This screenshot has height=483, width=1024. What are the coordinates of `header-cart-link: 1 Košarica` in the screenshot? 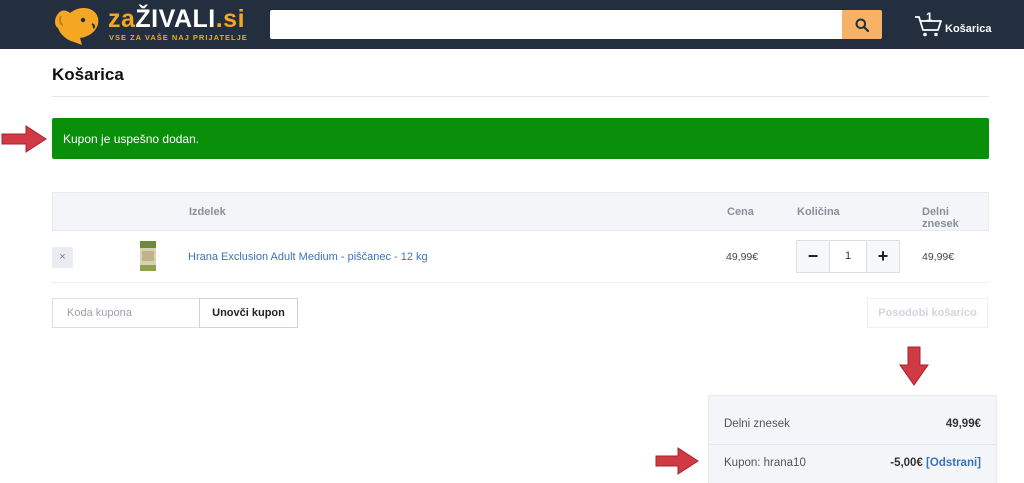 It's located at (959, 25).